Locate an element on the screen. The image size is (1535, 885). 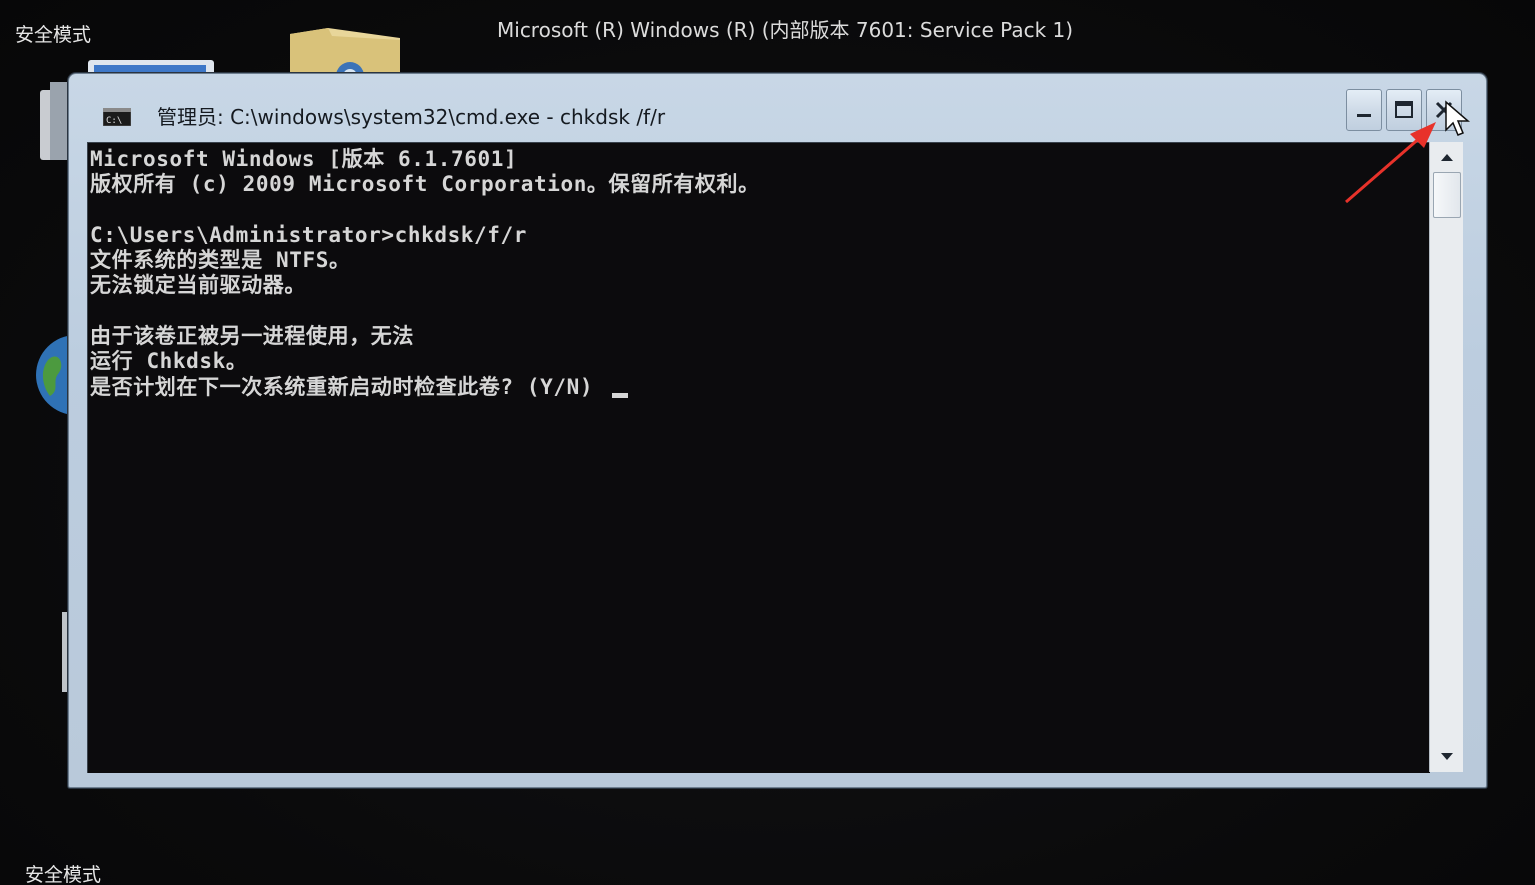
svg-text: C:\ is located at coordinates (114, 121).